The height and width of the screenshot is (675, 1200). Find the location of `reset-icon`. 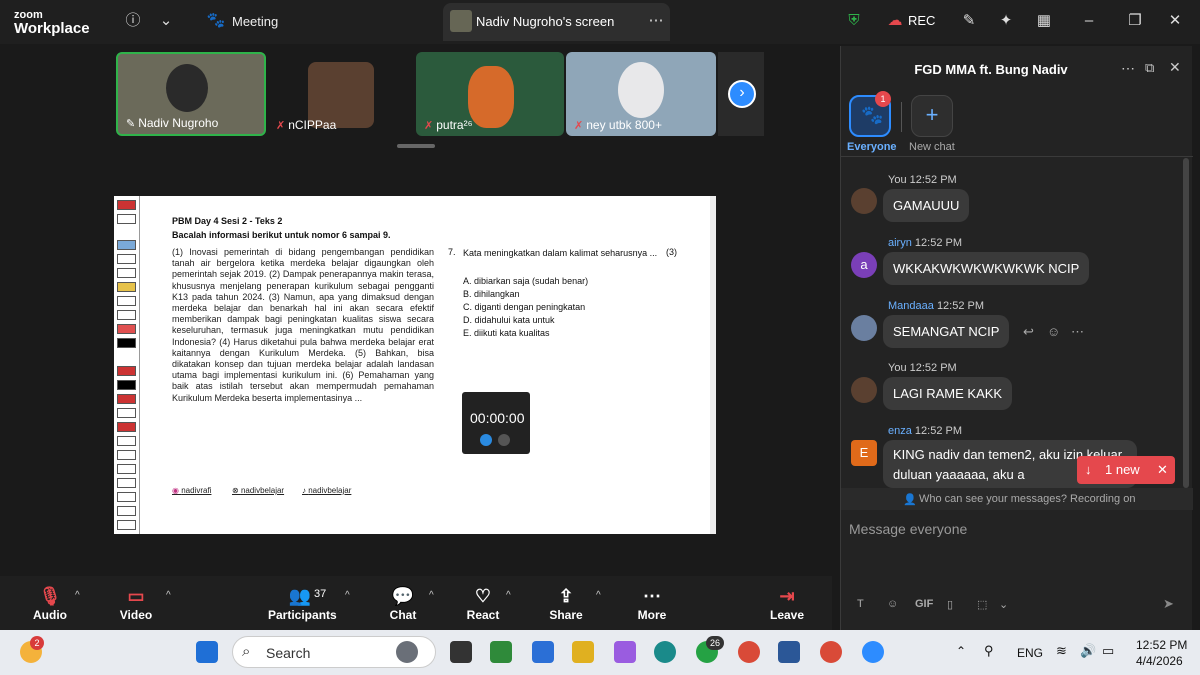

reset-icon is located at coordinates (504, 440).